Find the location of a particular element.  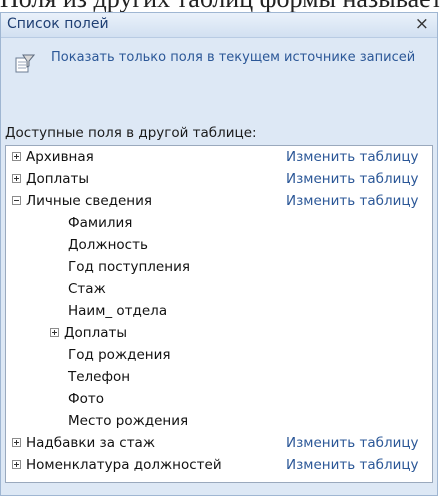

pane-header: Список полей × is located at coordinates (219, 25).